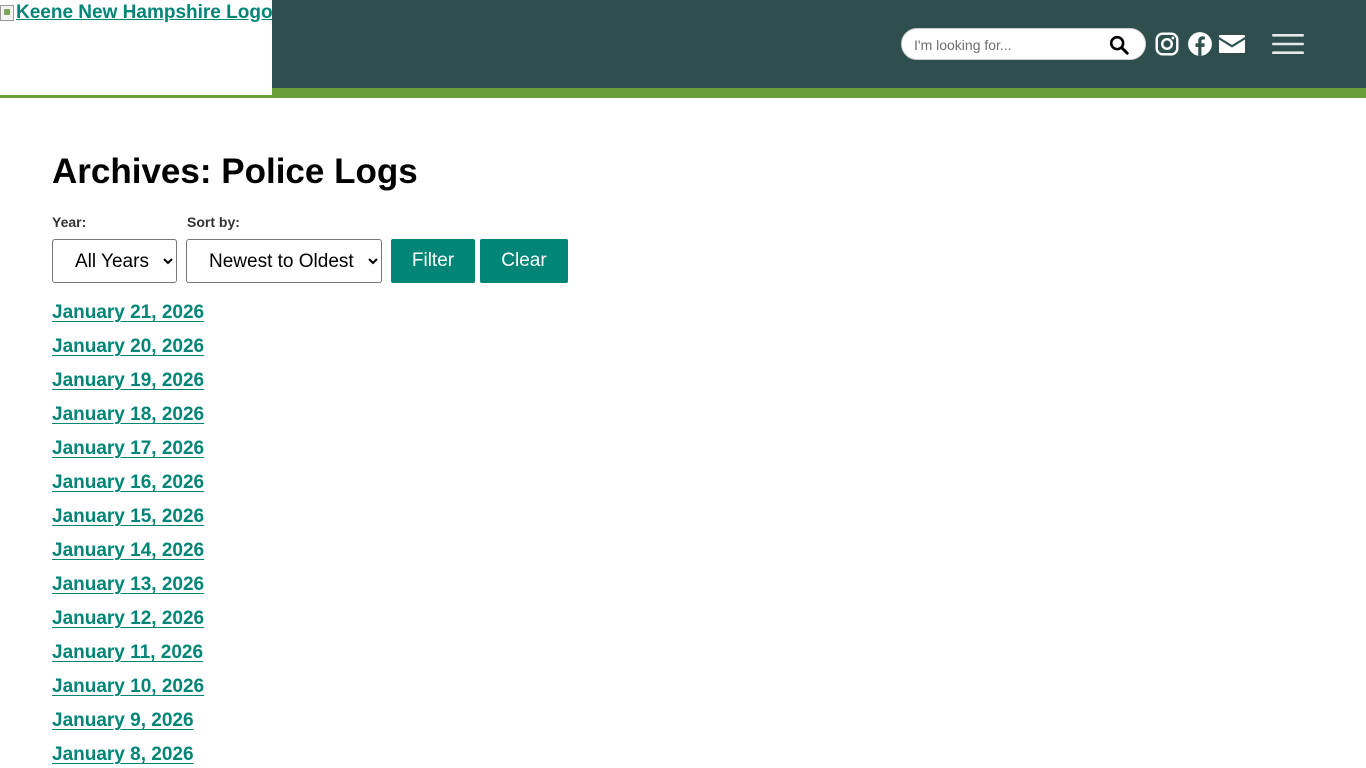 This screenshot has height=768, width=1366. I want to click on hamburger-menu-icon, so click(1288, 44).